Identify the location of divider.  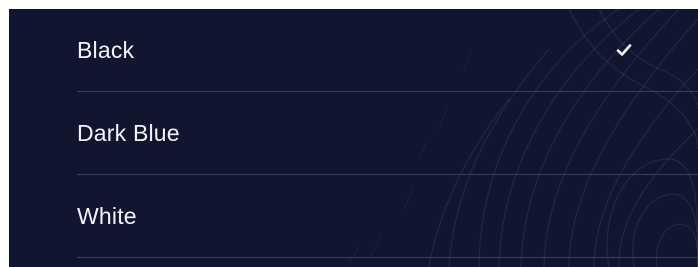
(387, 257).